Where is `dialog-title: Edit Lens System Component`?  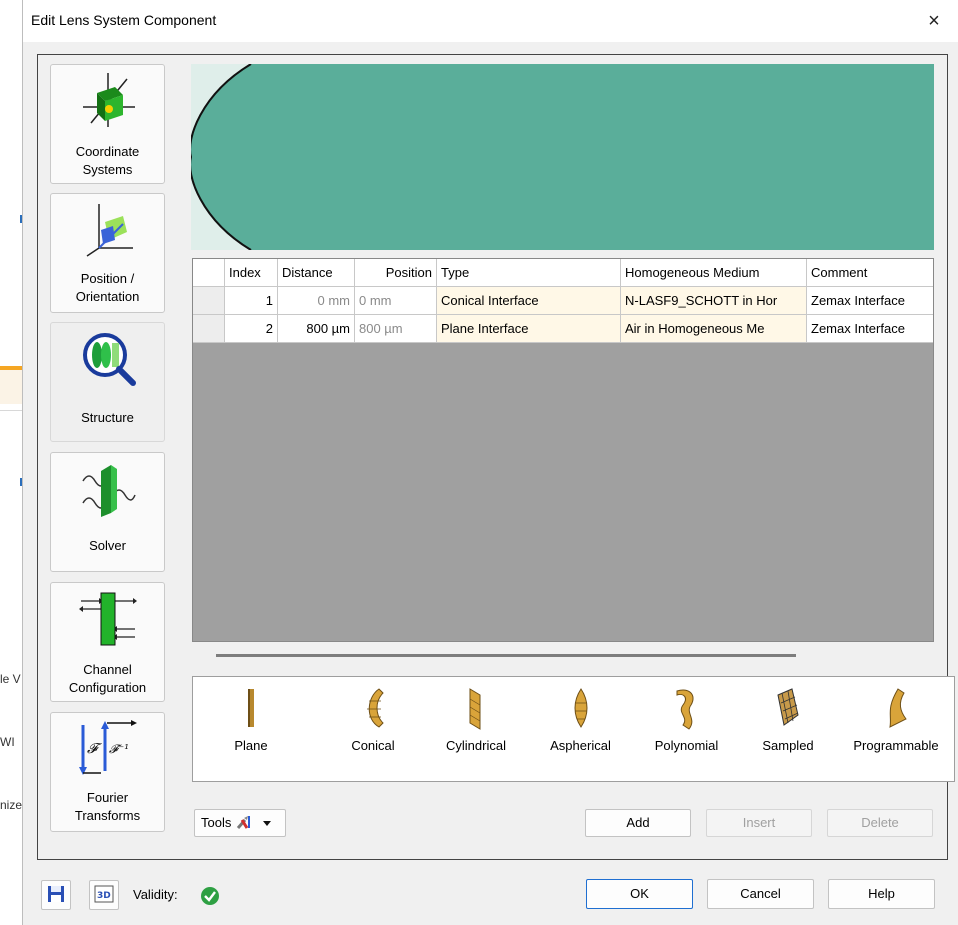
dialog-title: Edit Lens System Component is located at coordinates (124, 20).